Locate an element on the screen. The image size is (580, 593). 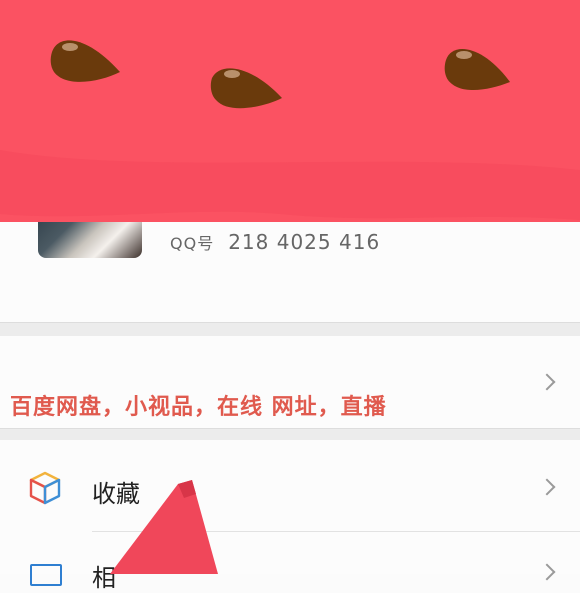
menu-item-next is located at coordinates (290, 553).